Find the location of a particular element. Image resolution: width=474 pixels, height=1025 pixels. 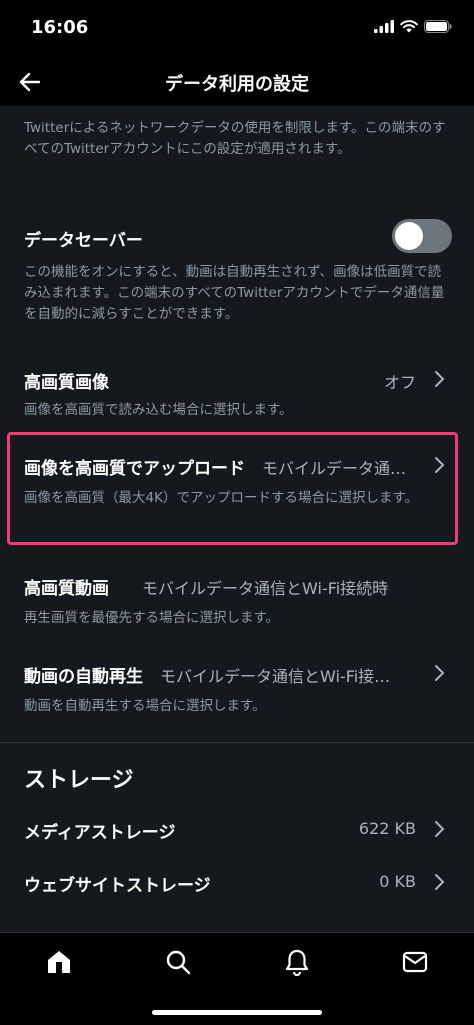

tab-notifications is located at coordinates (297, 962).